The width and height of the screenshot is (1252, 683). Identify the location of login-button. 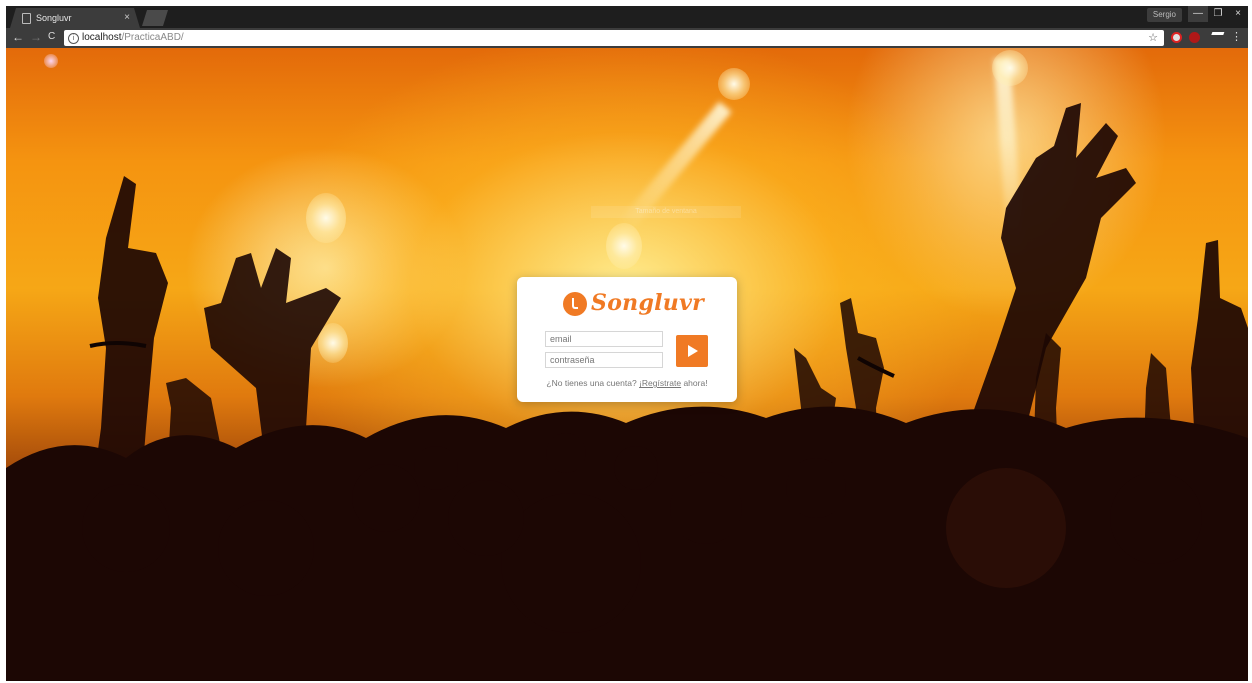
(692, 351).